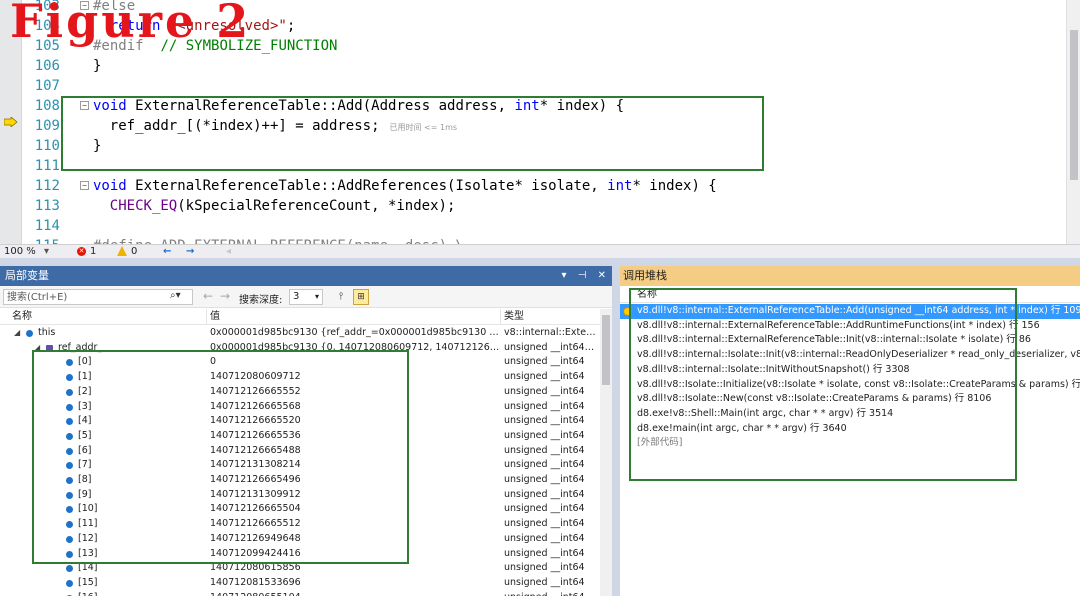 Image resolution: width=1080 pixels, height=596 pixels. Describe the element at coordinates (300, 317) in the screenshot. I see `locals-column-header: 名称 值 类型` at that location.